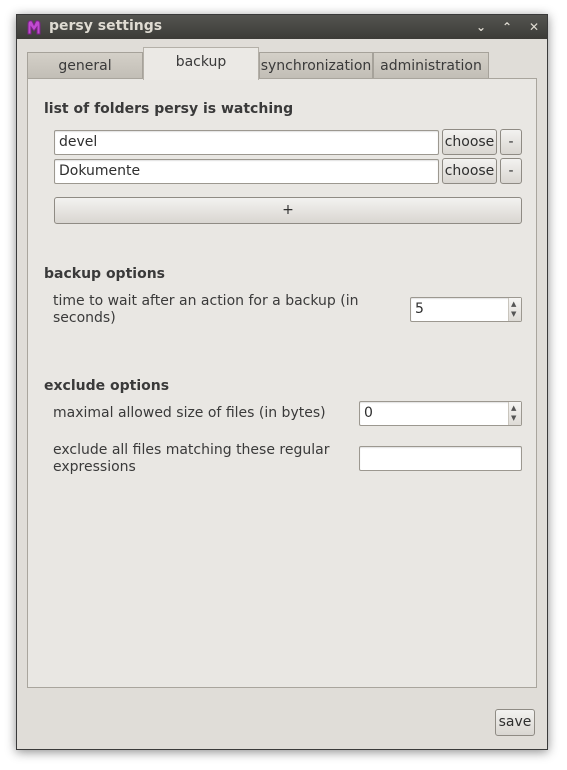  Describe the element at coordinates (189, 413) in the screenshot. I see `max-size-label: maximal allowed size of files (in bytes)` at that location.